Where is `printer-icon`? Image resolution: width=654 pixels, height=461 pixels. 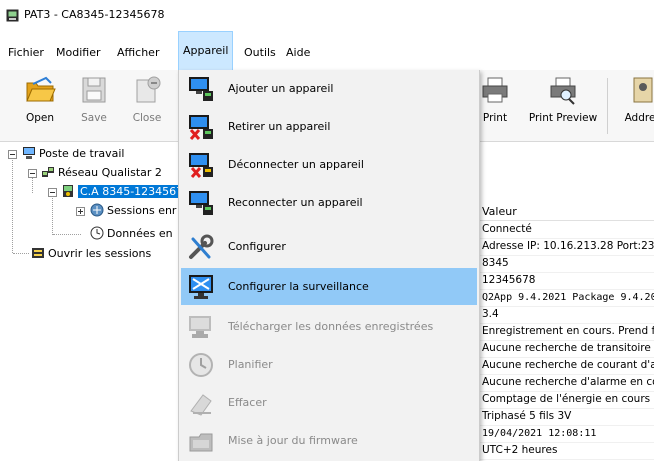 printer-icon is located at coordinates (495, 90).